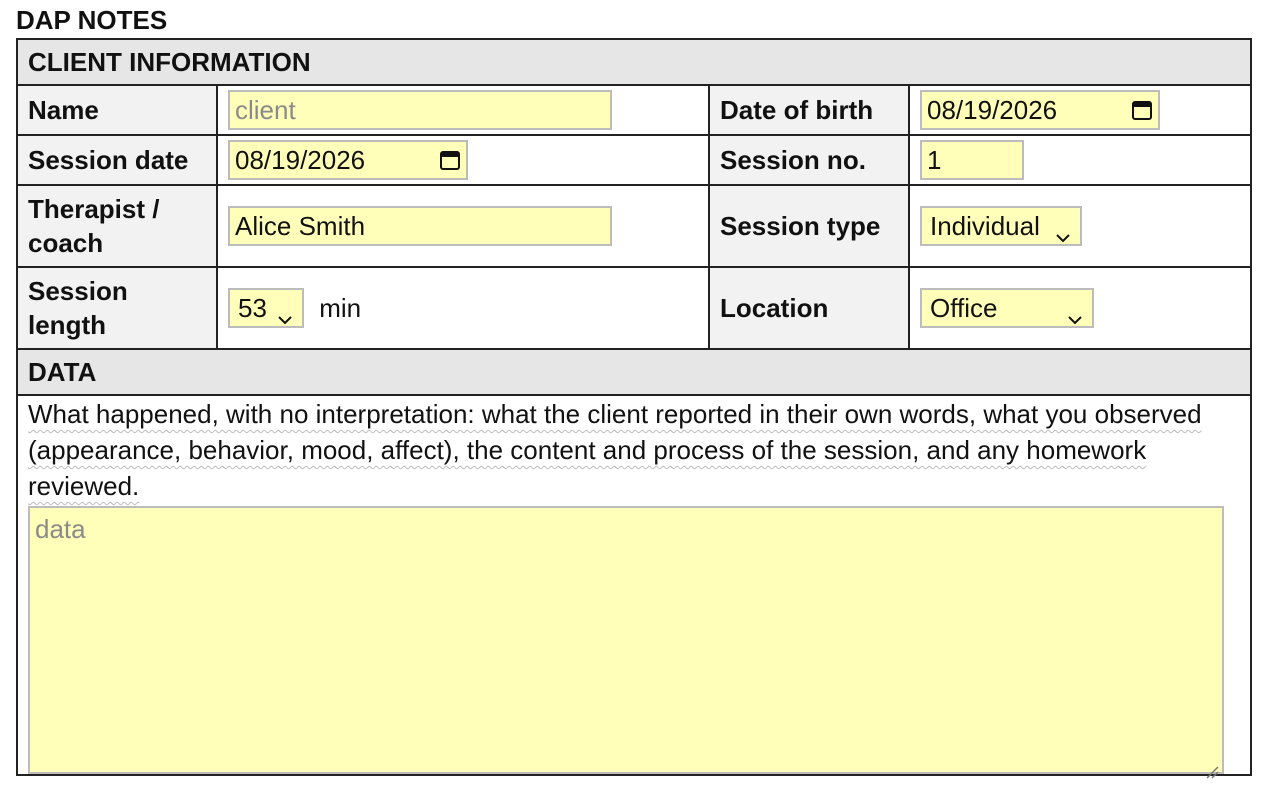  I want to click on dob-value: 08/19/2026, so click(992, 109).